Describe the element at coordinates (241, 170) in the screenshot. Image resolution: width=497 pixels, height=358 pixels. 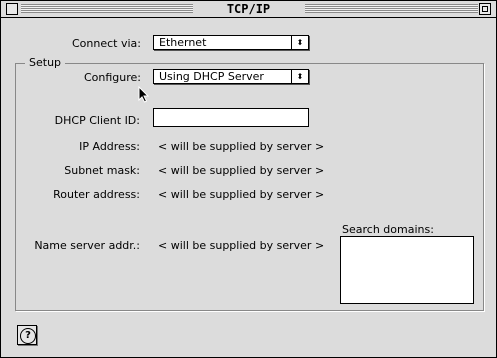
I see `subnet-mask-value: < will be supplied by server >` at that location.